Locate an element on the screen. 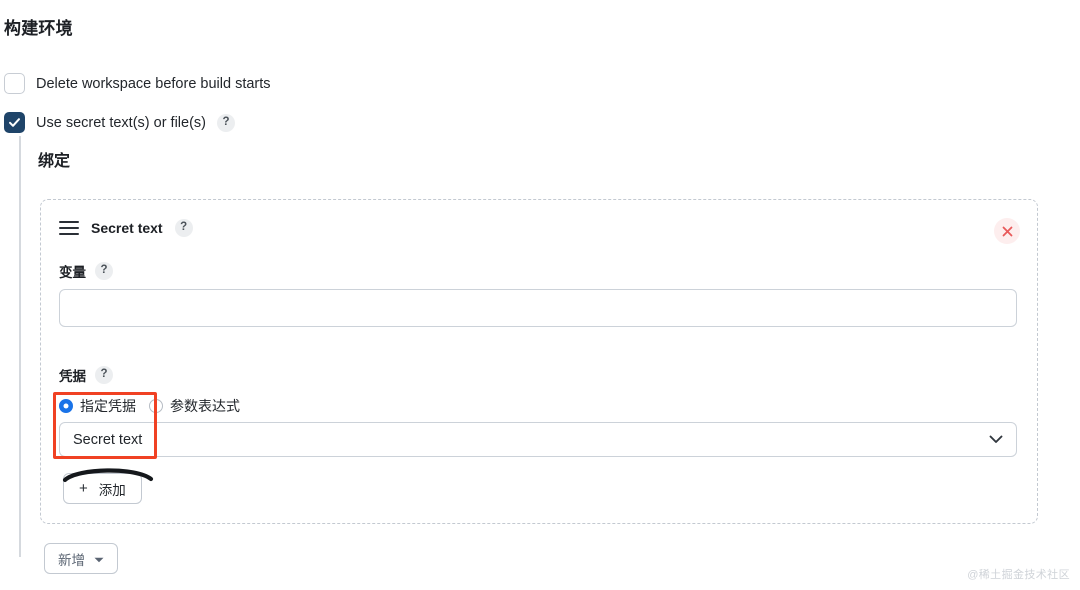 This screenshot has height=590, width=1080. credential-select-wrap: Secret text is located at coordinates (538, 439).